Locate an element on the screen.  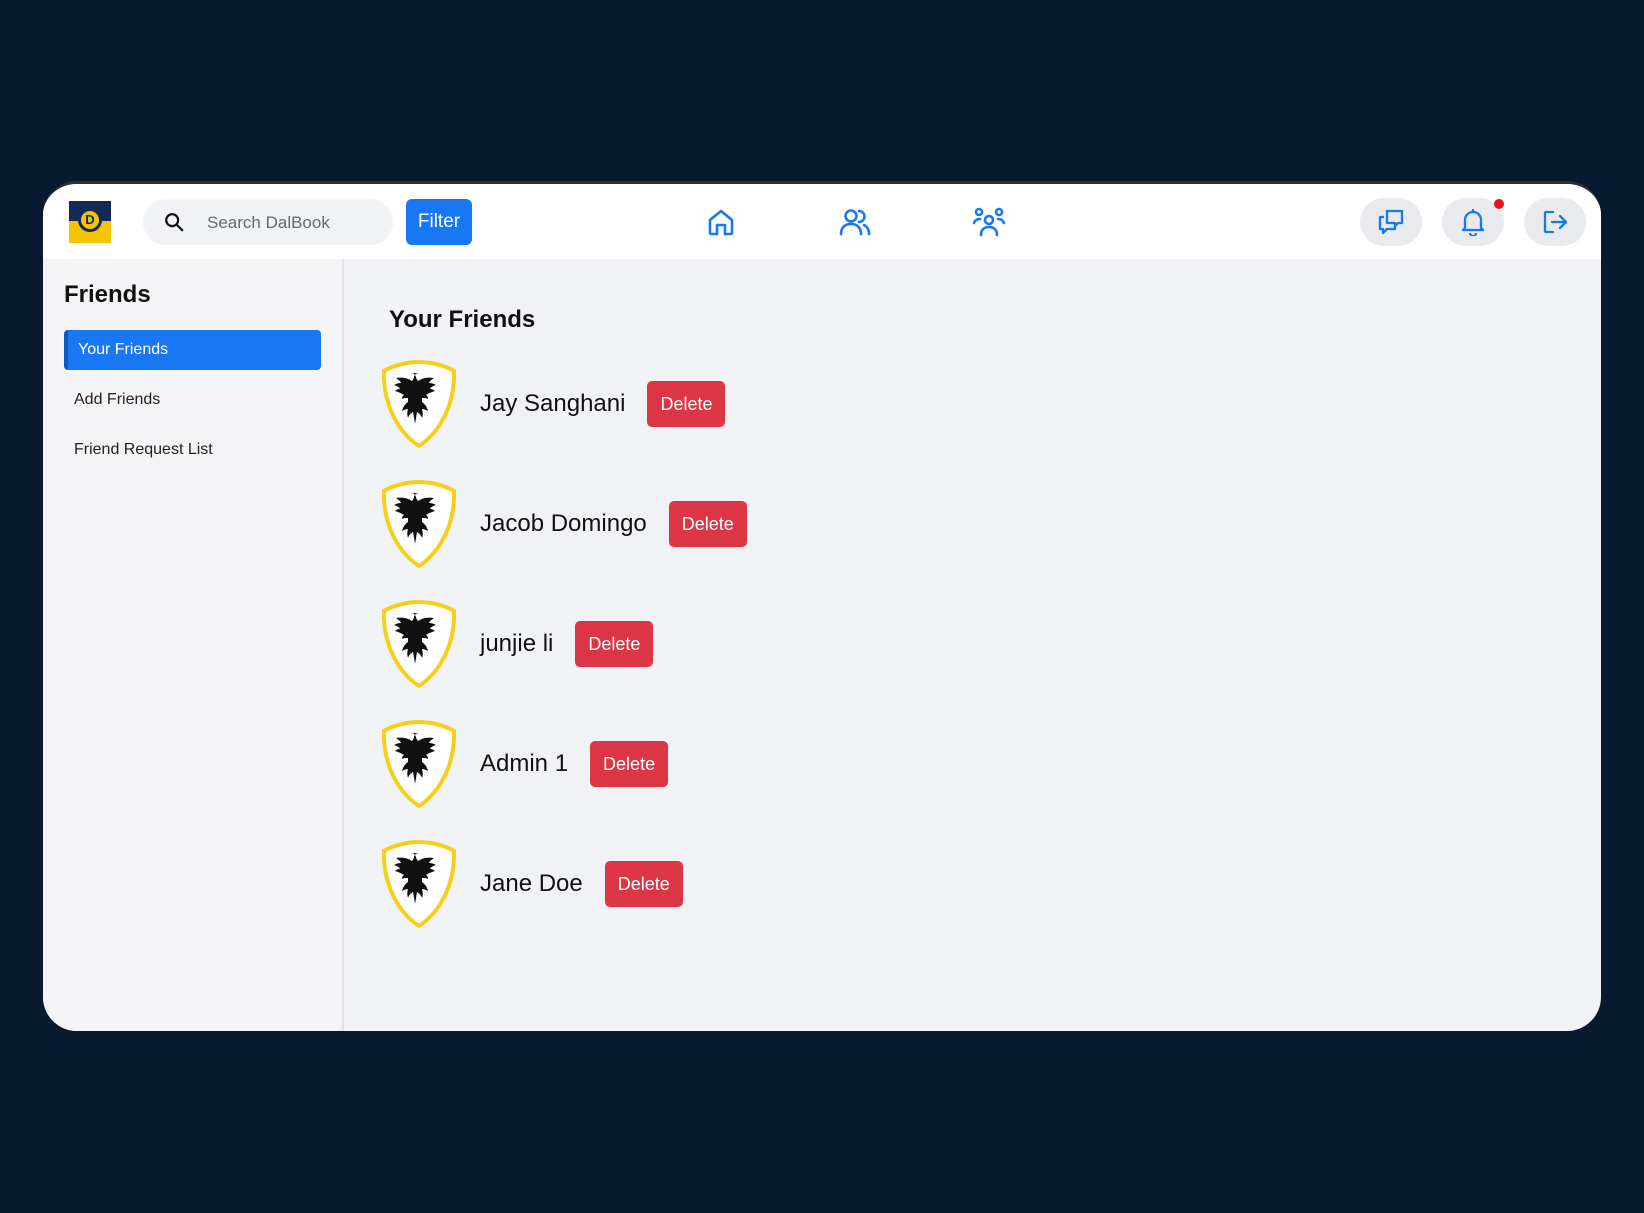
search-box is located at coordinates (268, 223).